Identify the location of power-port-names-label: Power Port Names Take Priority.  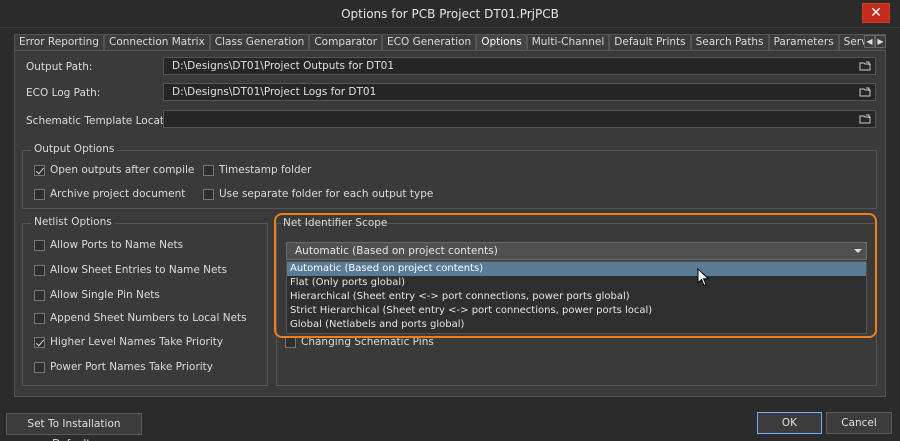
(132, 367).